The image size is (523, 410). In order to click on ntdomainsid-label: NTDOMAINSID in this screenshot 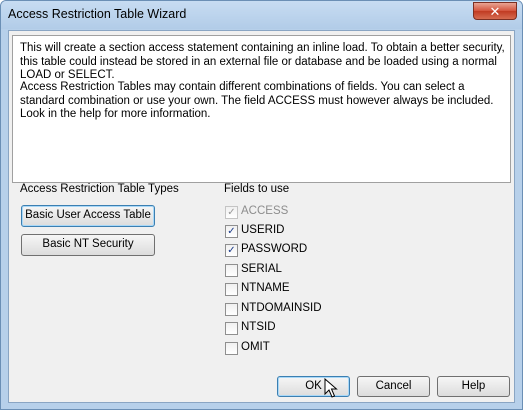, I will do `click(281, 308)`.